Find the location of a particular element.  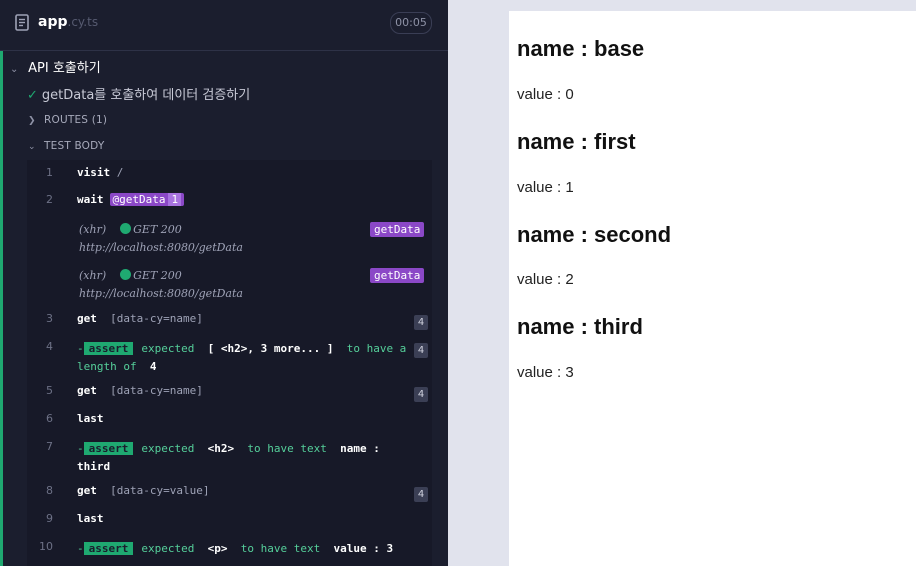

test-title: getData를 호출하여 데이터 검증하기 is located at coordinates (146, 95).